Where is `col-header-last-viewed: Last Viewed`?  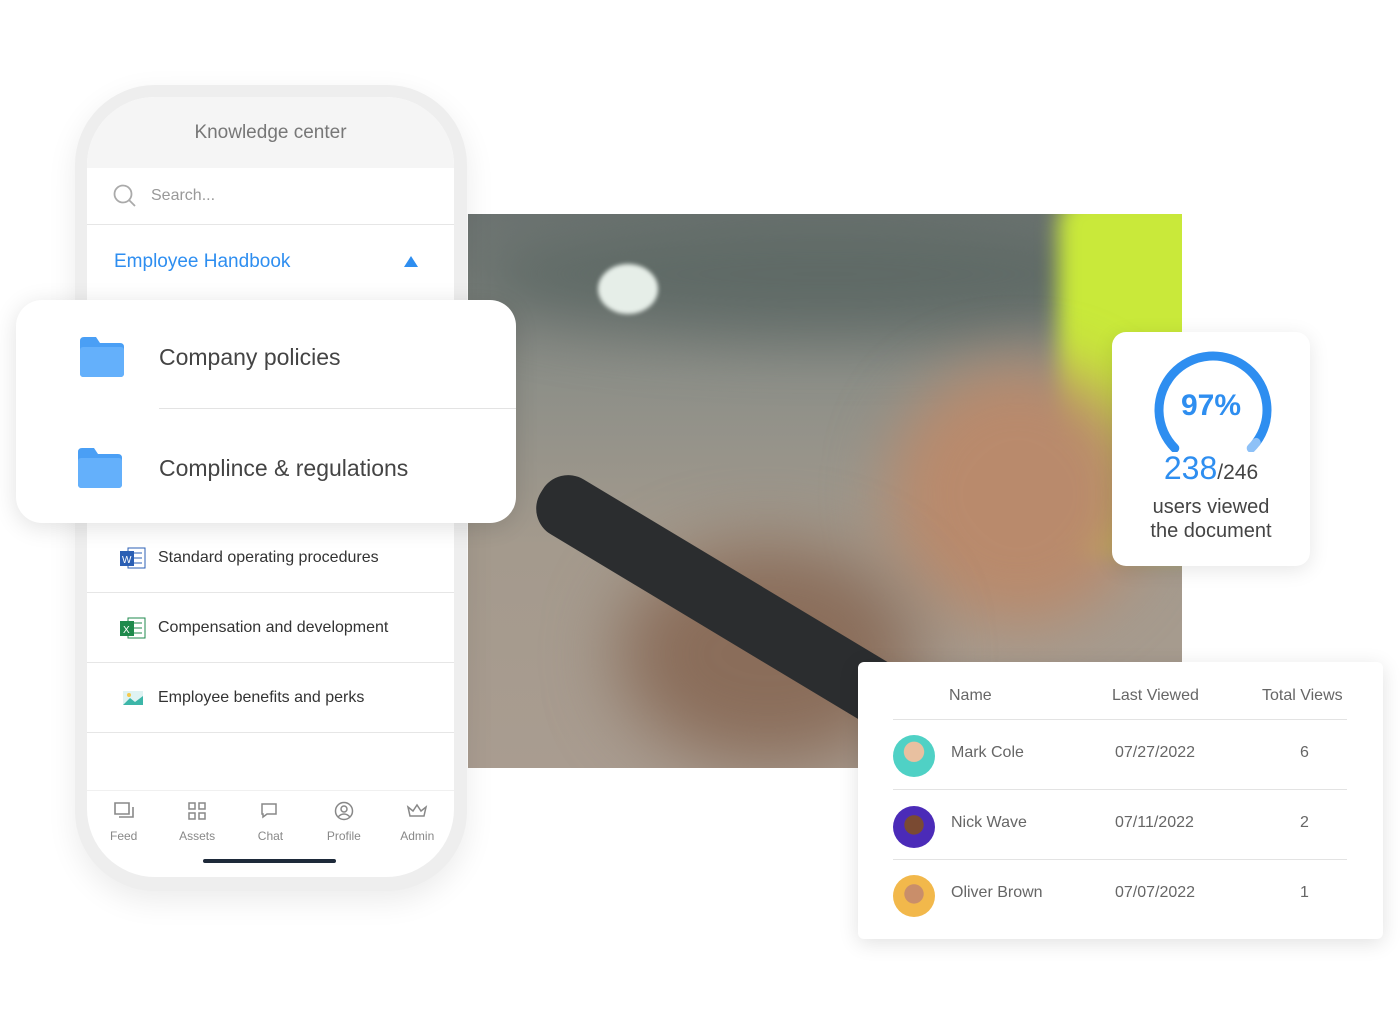 col-header-last-viewed: Last Viewed is located at coordinates (1155, 695).